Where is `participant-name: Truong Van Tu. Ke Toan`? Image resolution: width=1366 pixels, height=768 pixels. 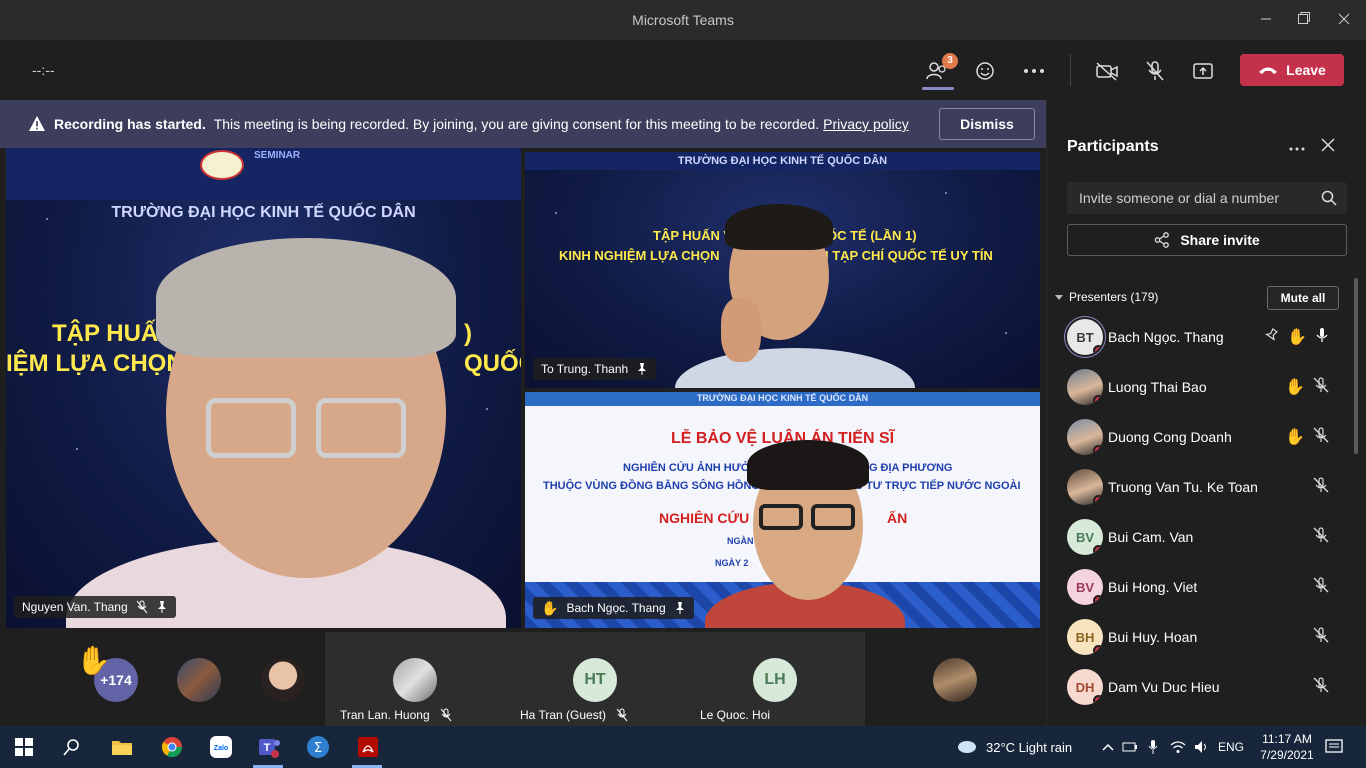
participant-name: Truong Van Tu. Ke Toan is located at coordinates (1183, 487).